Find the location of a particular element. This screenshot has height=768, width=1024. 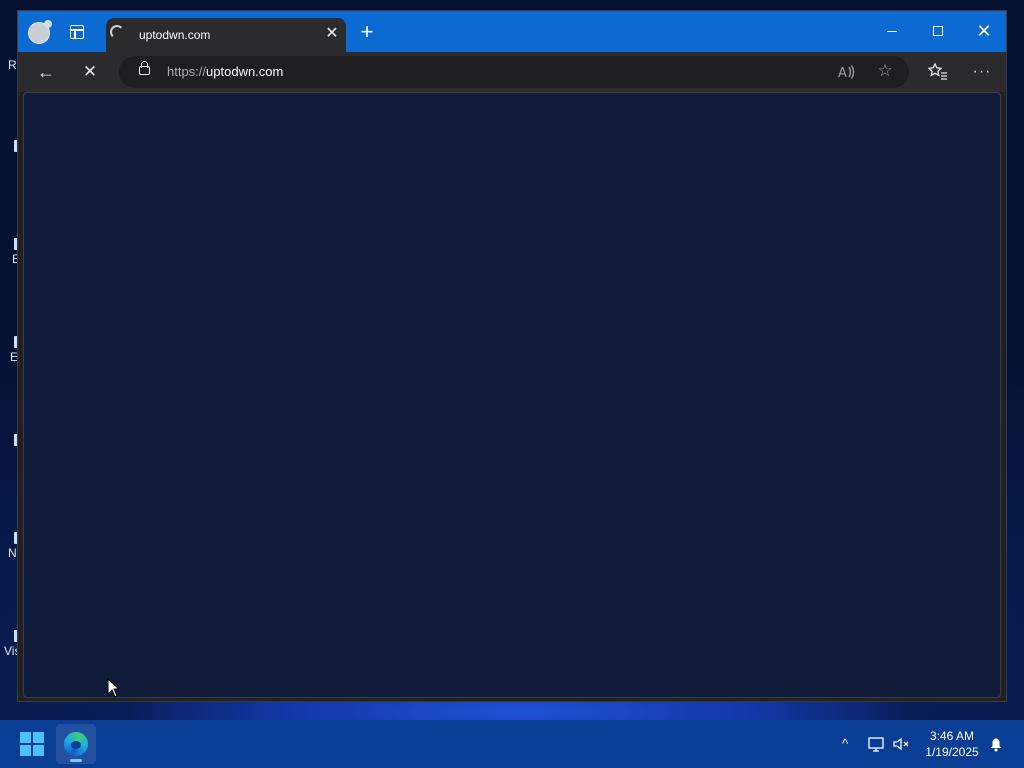

network-icon is located at coordinates (876, 744).